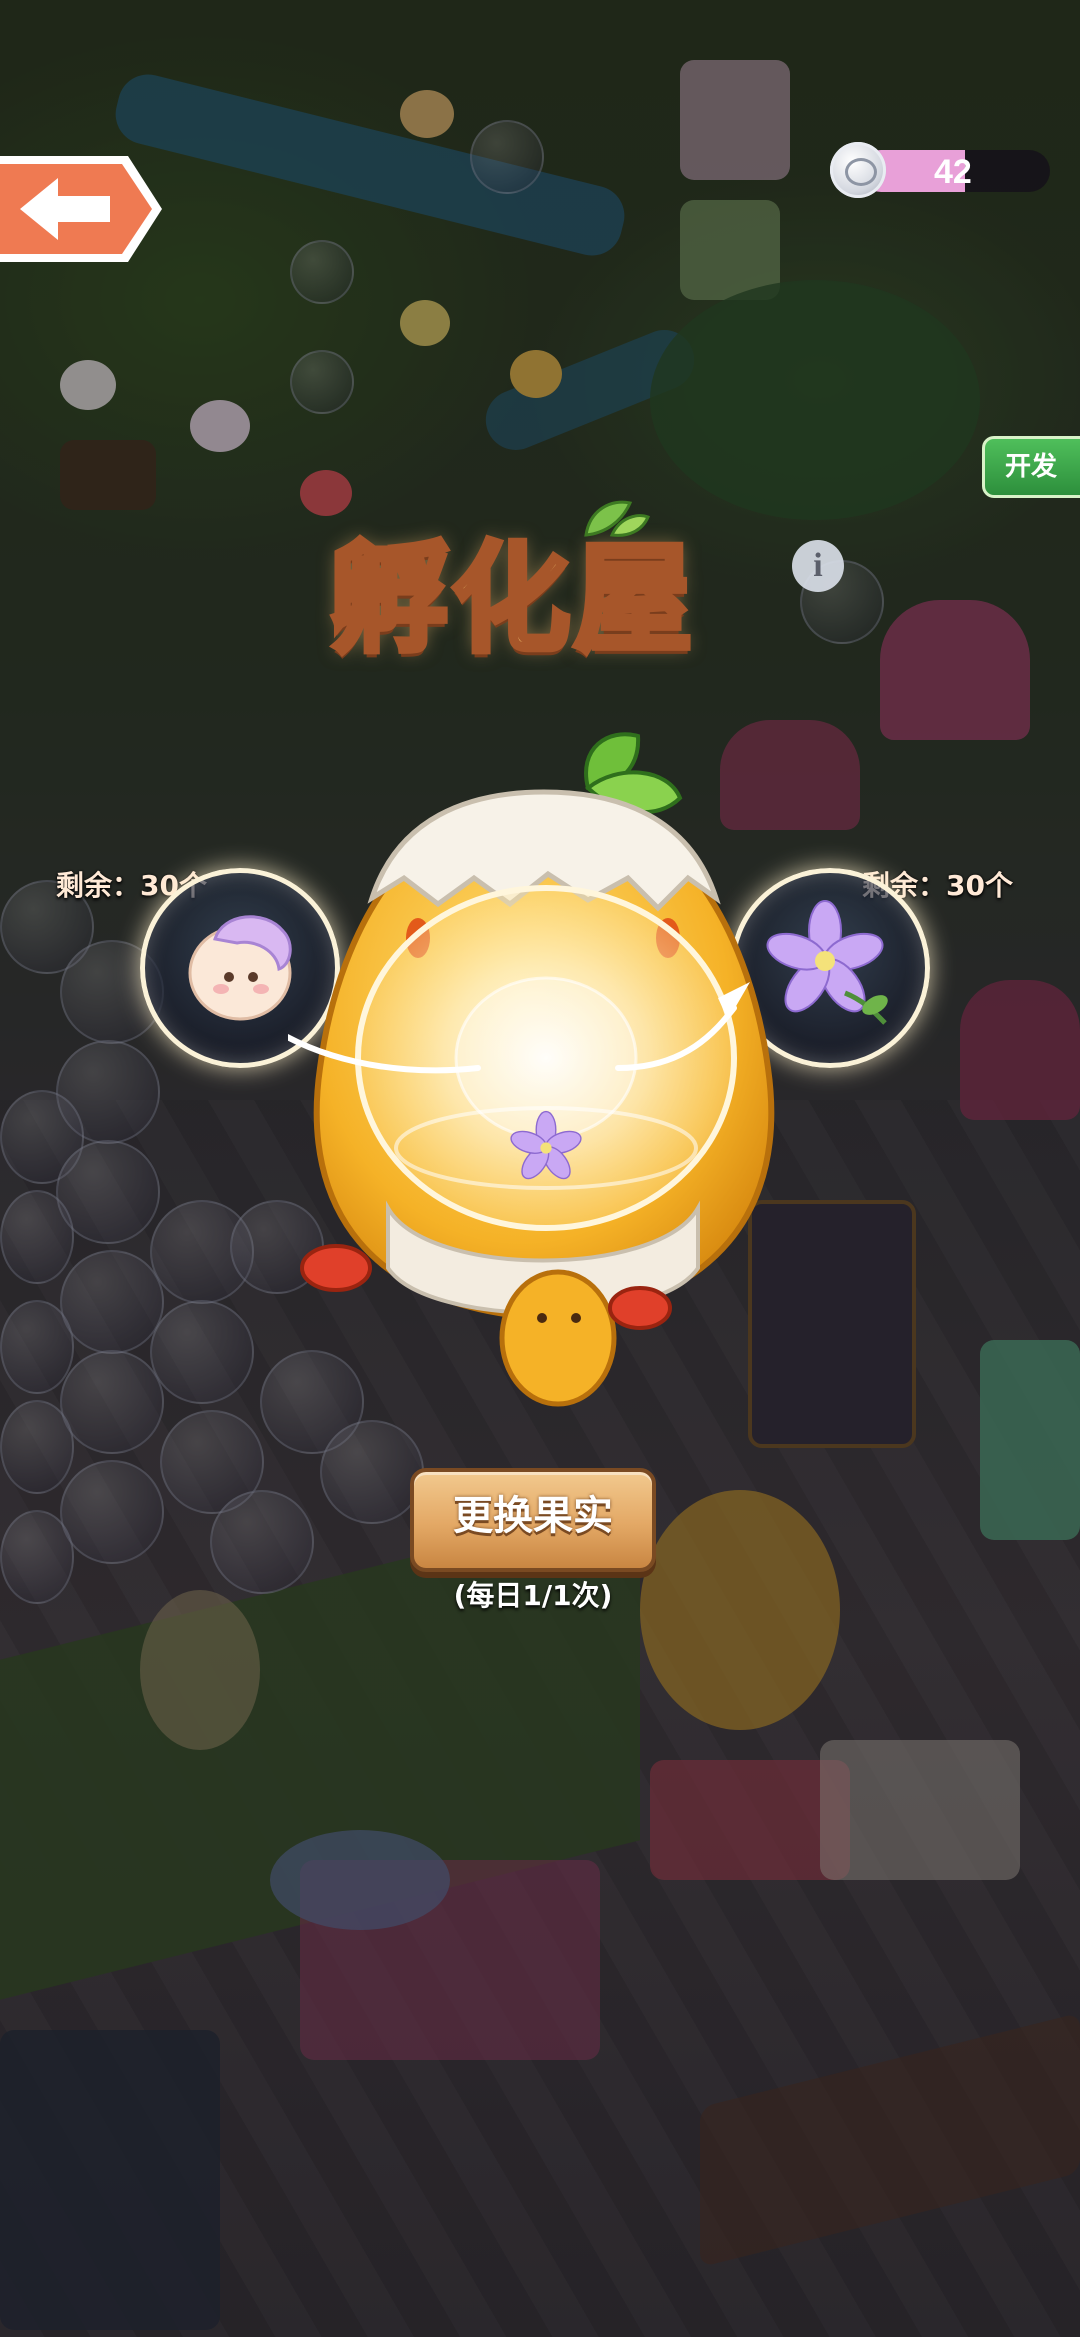 This screenshot has width=1080, height=2337. I want to click on info-icon: i, so click(818, 566).